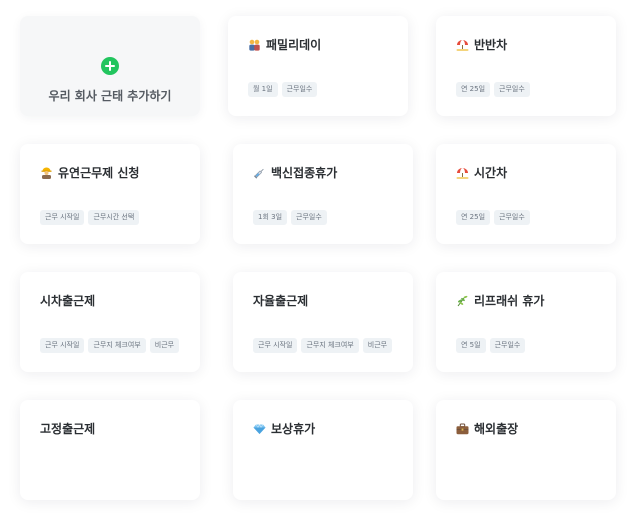  What do you see at coordinates (294, 45) in the screenshot?
I see `card-title: 패밀리데이` at bounding box center [294, 45].